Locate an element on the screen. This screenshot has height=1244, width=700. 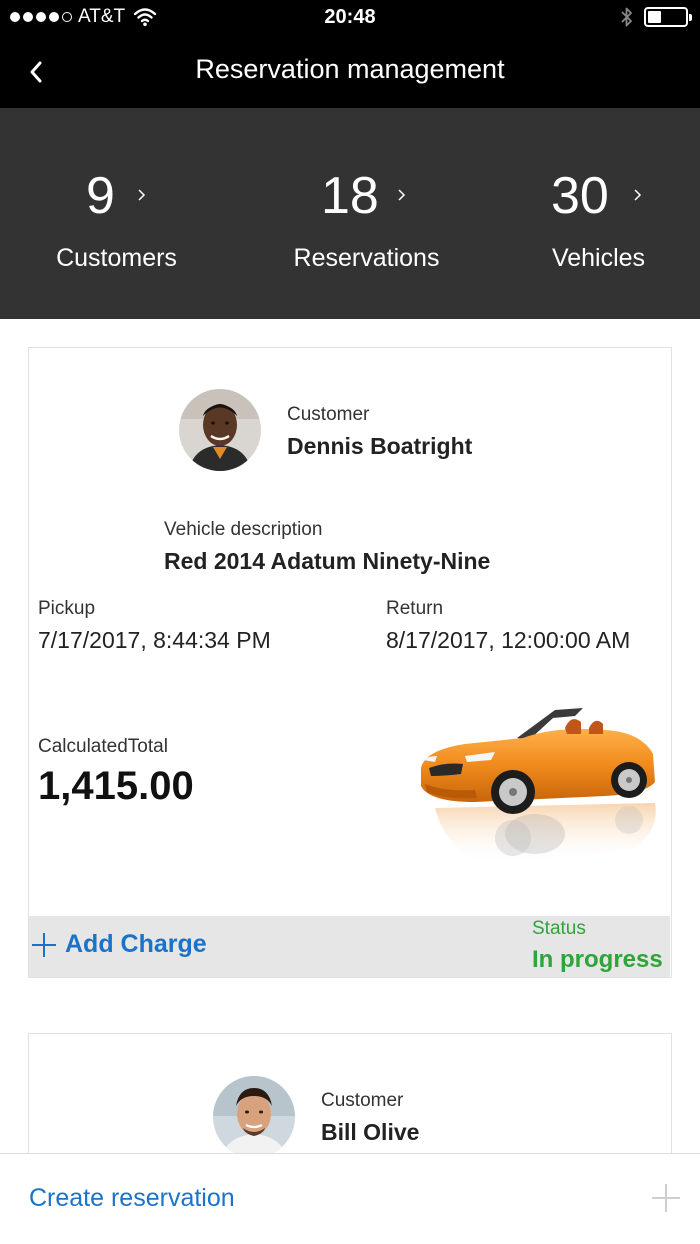
customer-name: Dennis Boatright is located at coordinates (380, 446).